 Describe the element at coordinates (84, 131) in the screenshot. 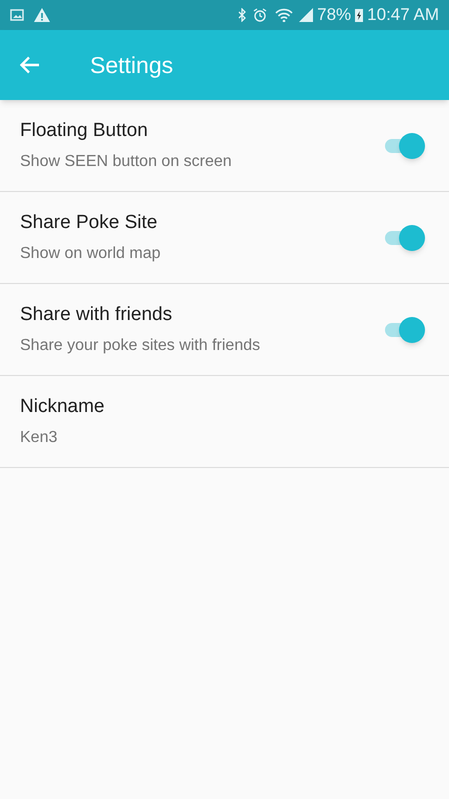

I see `setting-title: Floating Button` at that location.